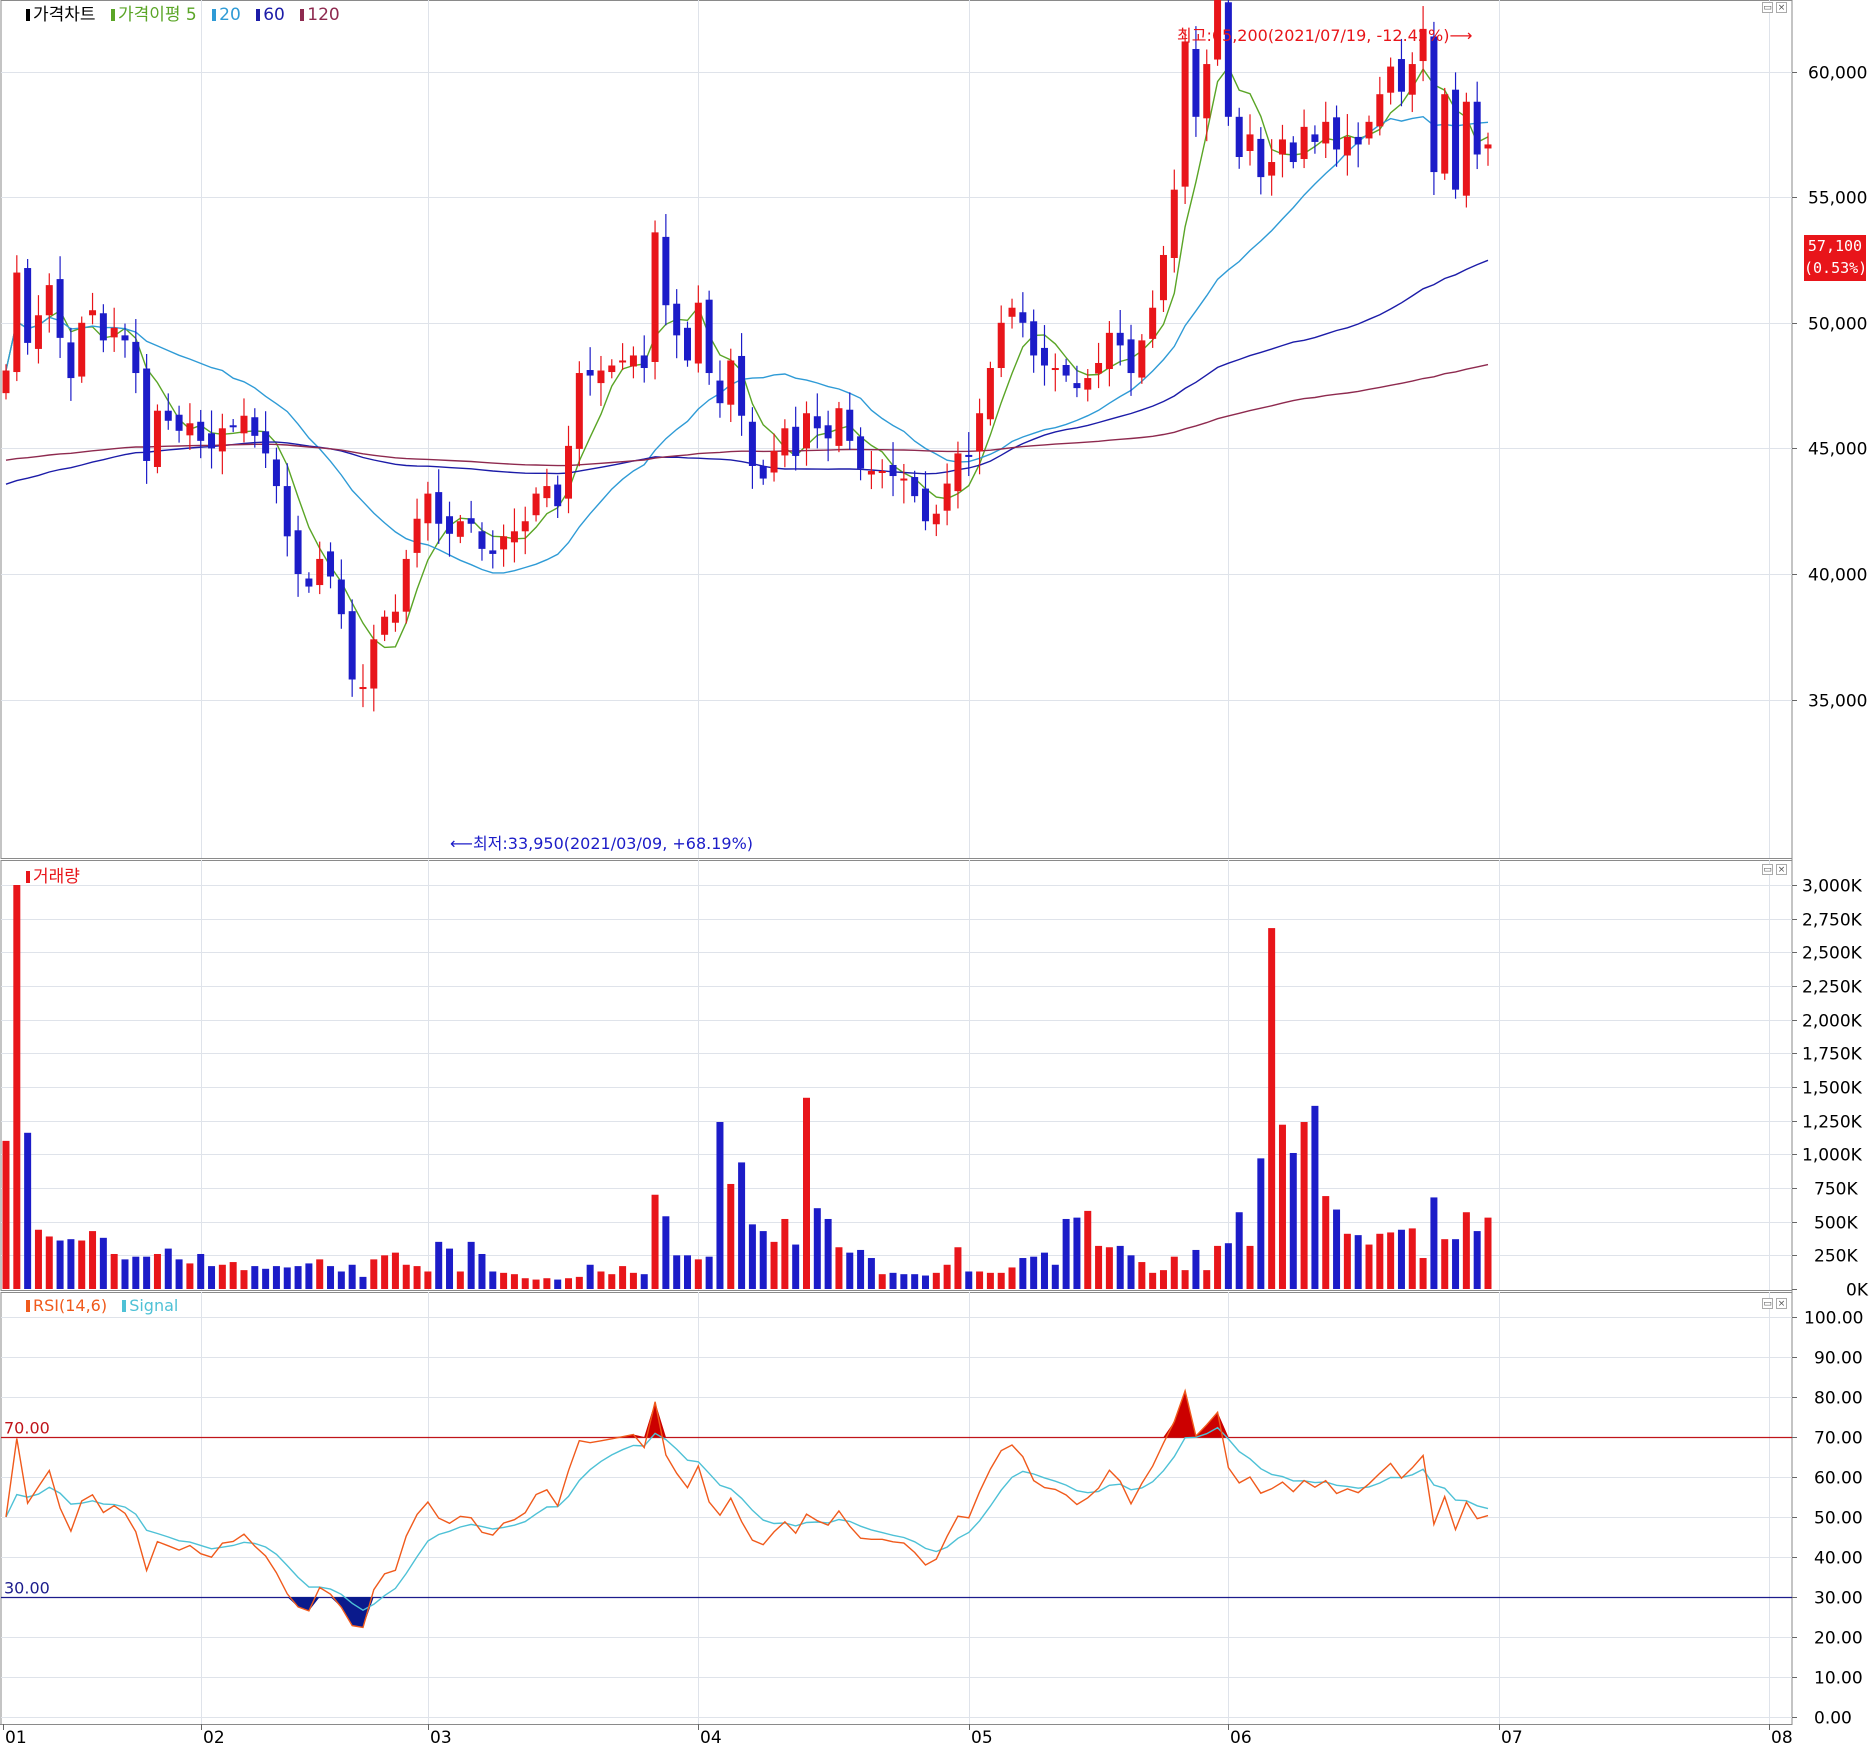  What do you see at coordinates (1832, 921) in the screenshot?
I see `volume-tick-label: 2,750K` at bounding box center [1832, 921].